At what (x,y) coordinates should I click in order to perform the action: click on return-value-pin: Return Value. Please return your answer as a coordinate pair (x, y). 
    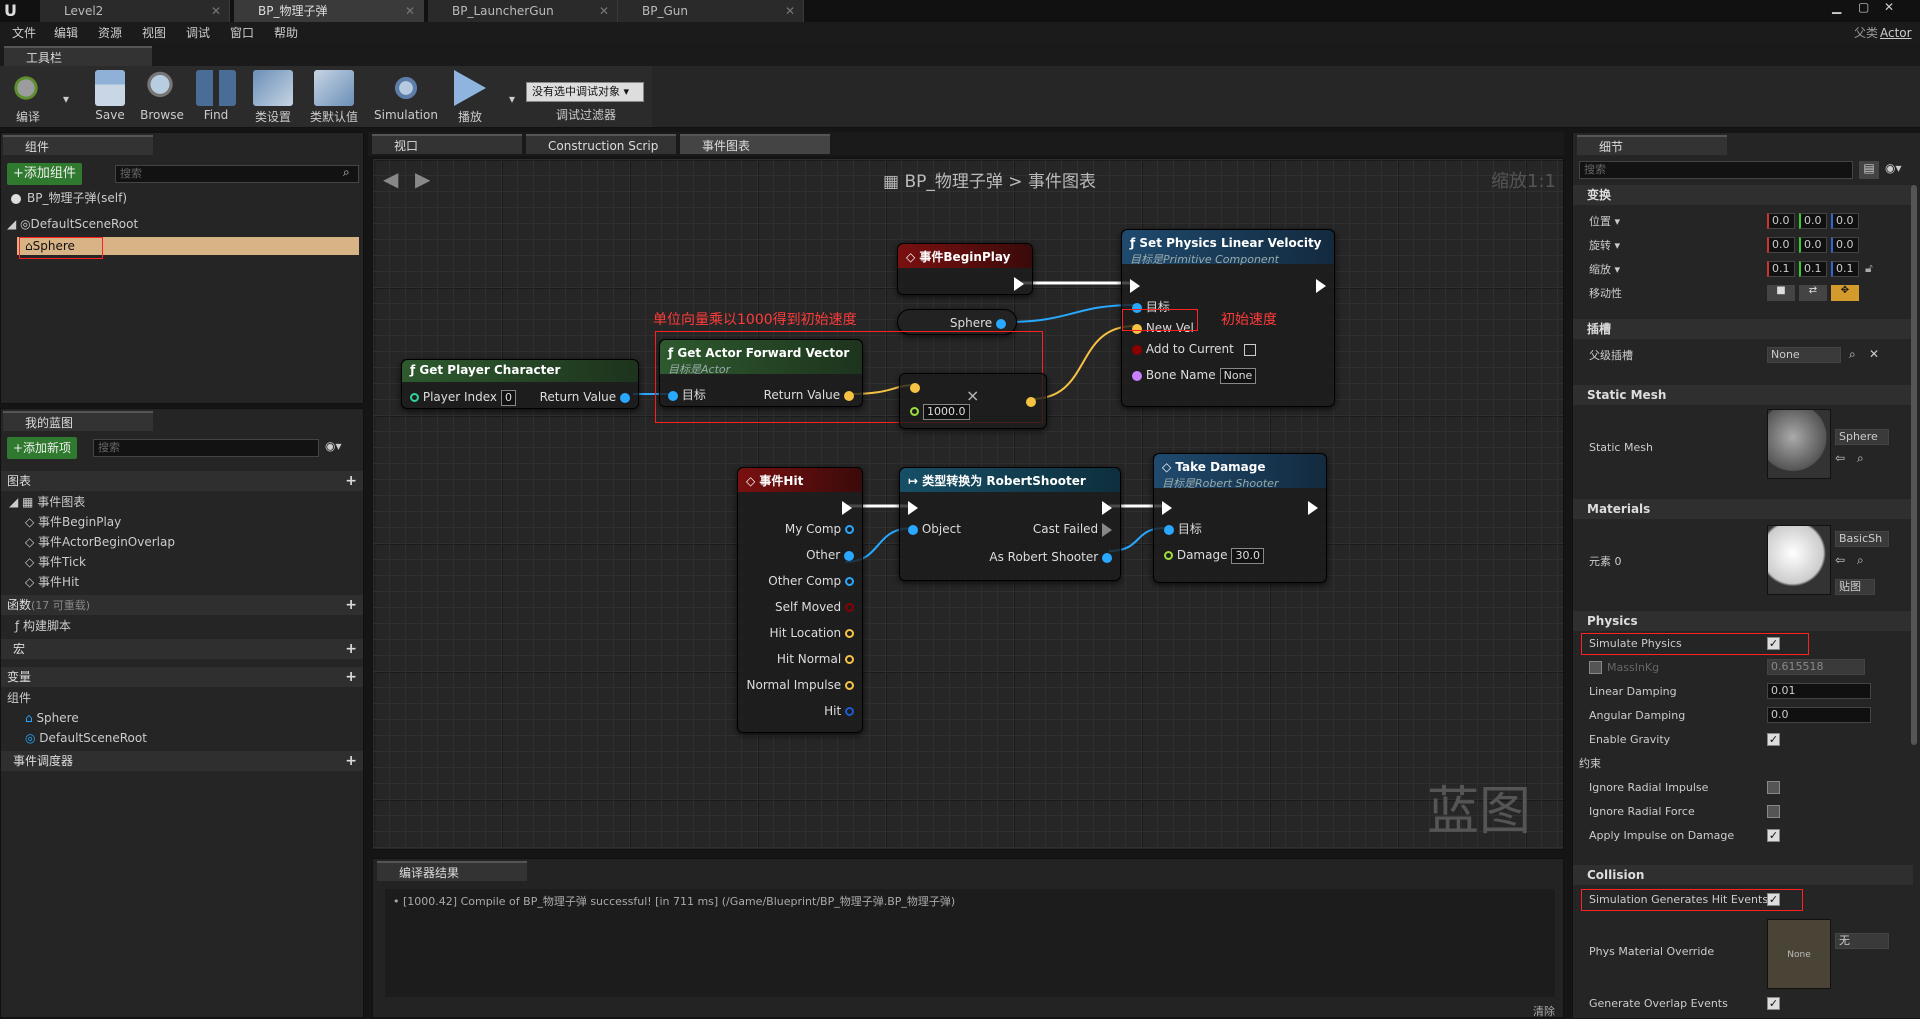
    Looking at the image, I should click on (585, 397).